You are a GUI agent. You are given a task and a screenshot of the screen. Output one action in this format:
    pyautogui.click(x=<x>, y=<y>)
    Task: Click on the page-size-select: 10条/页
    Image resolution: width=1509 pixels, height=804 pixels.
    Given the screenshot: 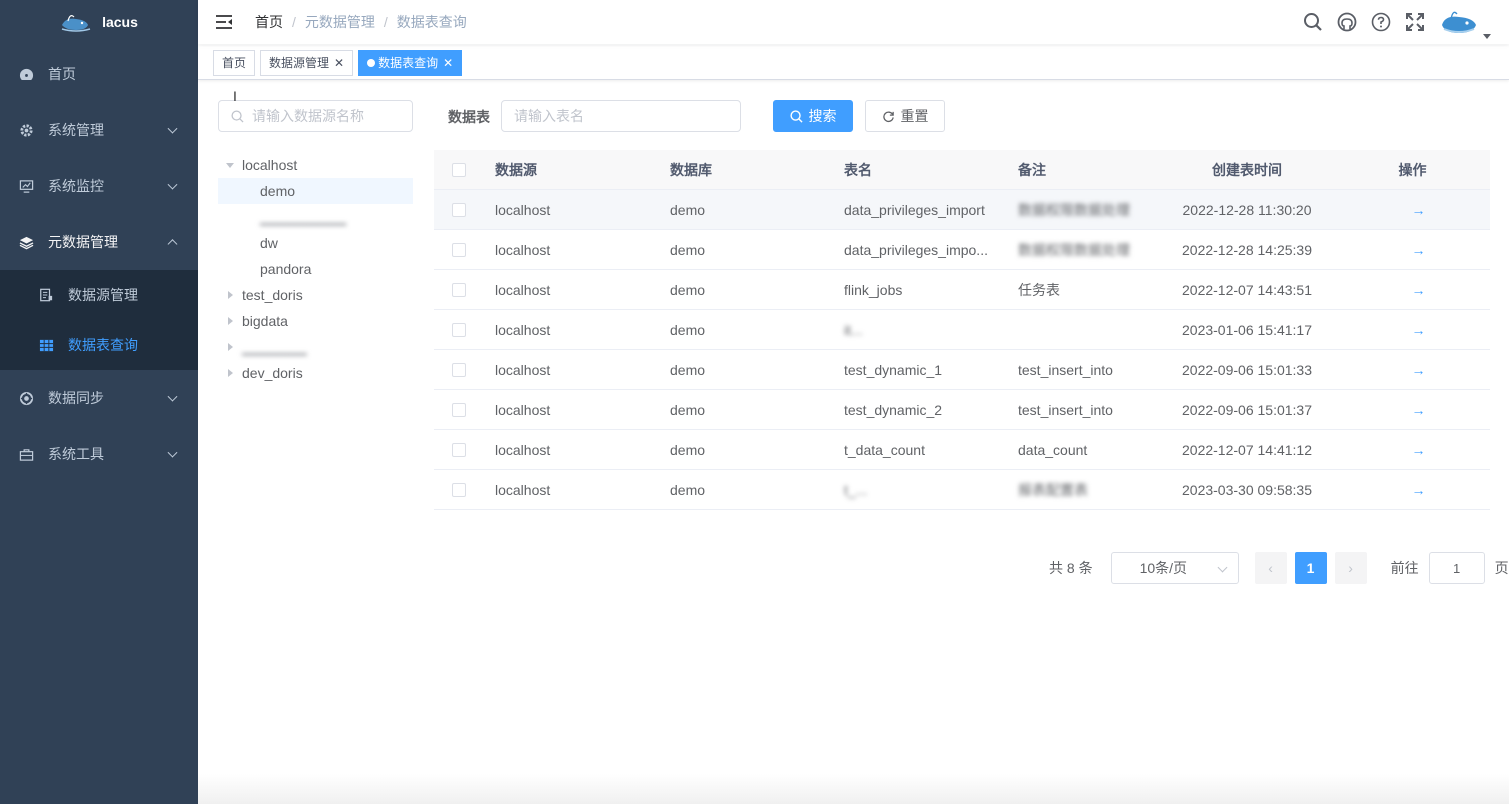 What is the action you would take?
    pyautogui.click(x=1174, y=568)
    